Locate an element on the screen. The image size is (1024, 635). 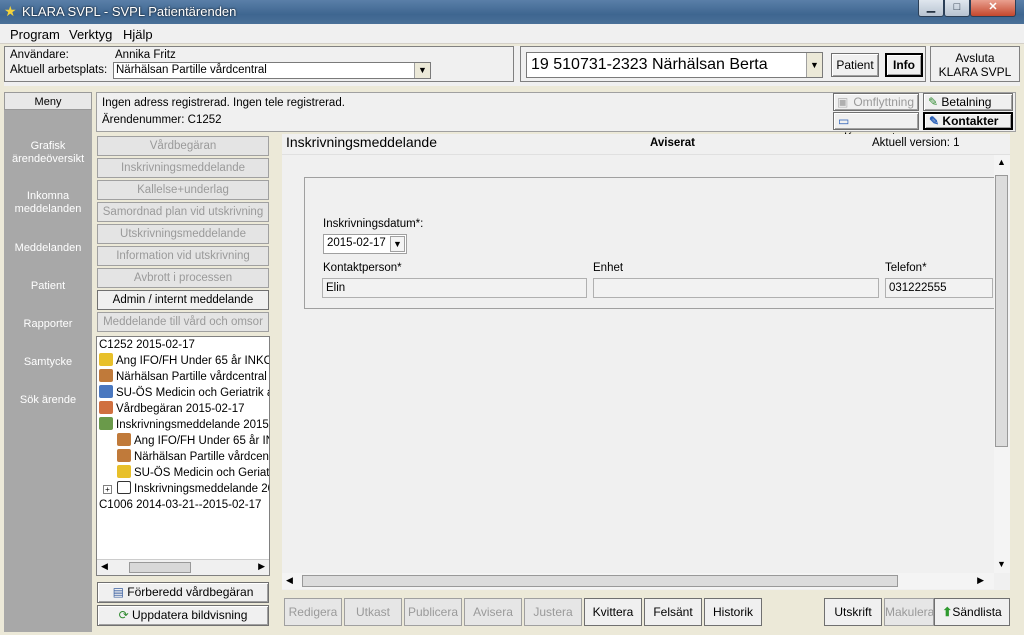
forberedd-label: Förberedd vårdbegäran is located at coordinates (190, 592).